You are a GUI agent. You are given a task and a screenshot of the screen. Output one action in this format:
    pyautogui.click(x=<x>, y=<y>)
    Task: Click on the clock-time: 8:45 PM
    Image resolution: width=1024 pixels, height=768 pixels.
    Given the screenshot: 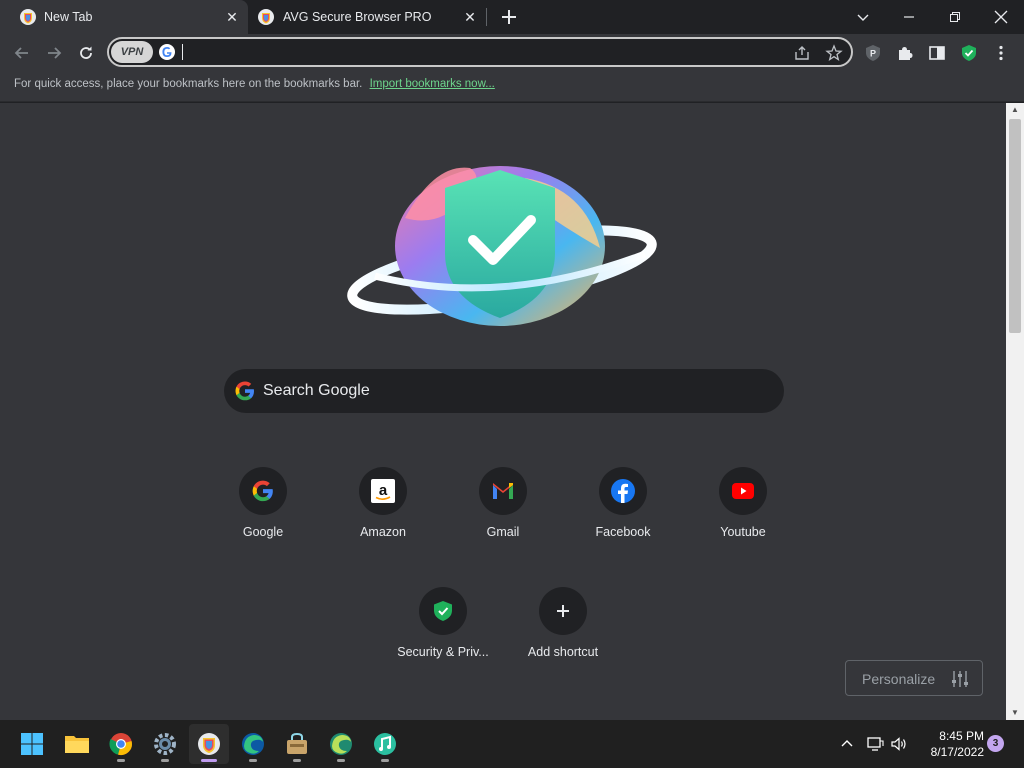 What is the action you would take?
    pyautogui.click(x=961, y=736)
    